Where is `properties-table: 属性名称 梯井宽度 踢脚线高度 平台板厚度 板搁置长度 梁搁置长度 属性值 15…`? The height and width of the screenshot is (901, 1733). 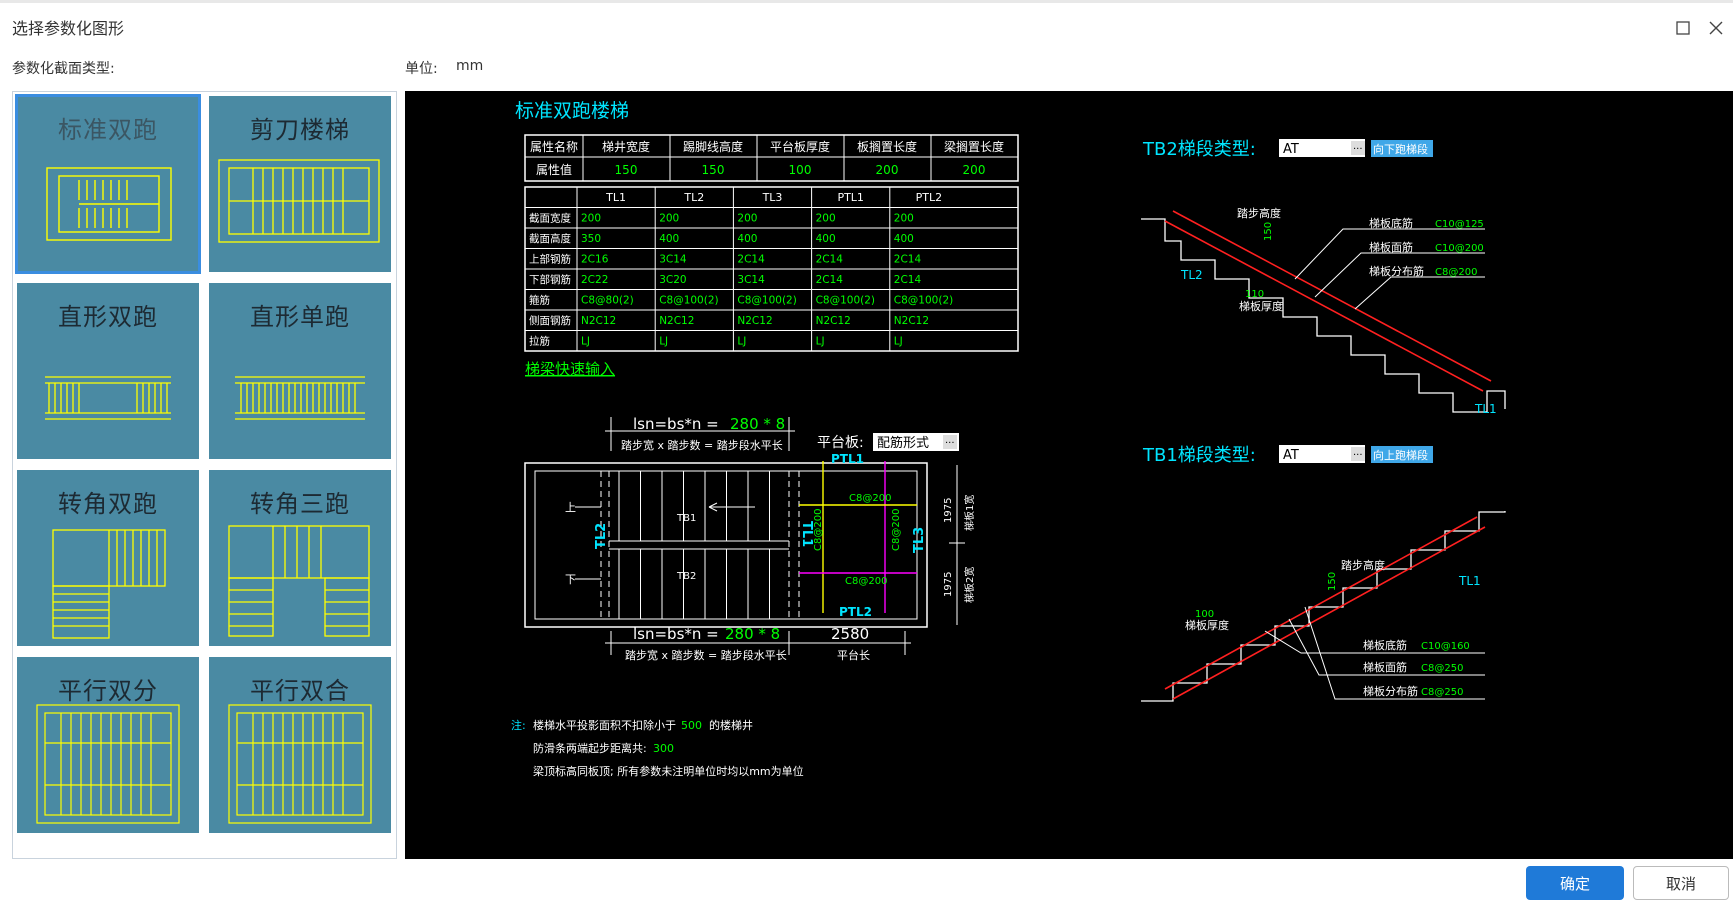
properties-table: 属性名称 梯井宽度 踢脚线高度 平台板厚度 板搁置长度 梁搁置长度 属性值 15… is located at coordinates (771, 158).